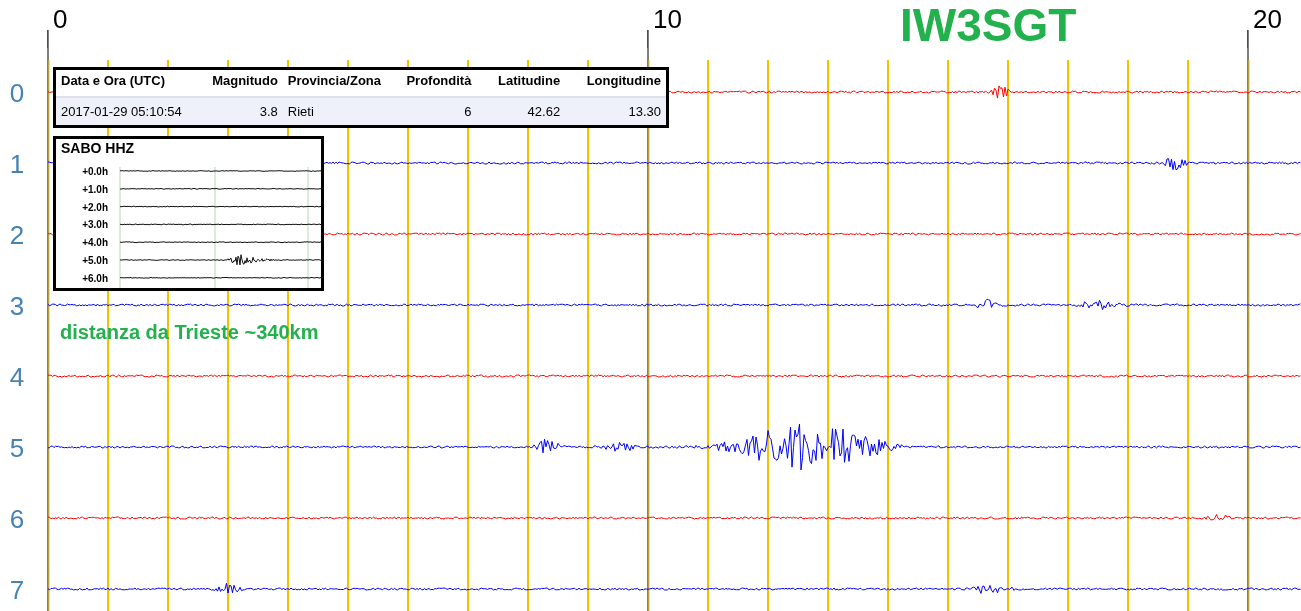 The image size is (1301, 611). I want to click on hour-offset-label: +6.0h, so click(95, 278).